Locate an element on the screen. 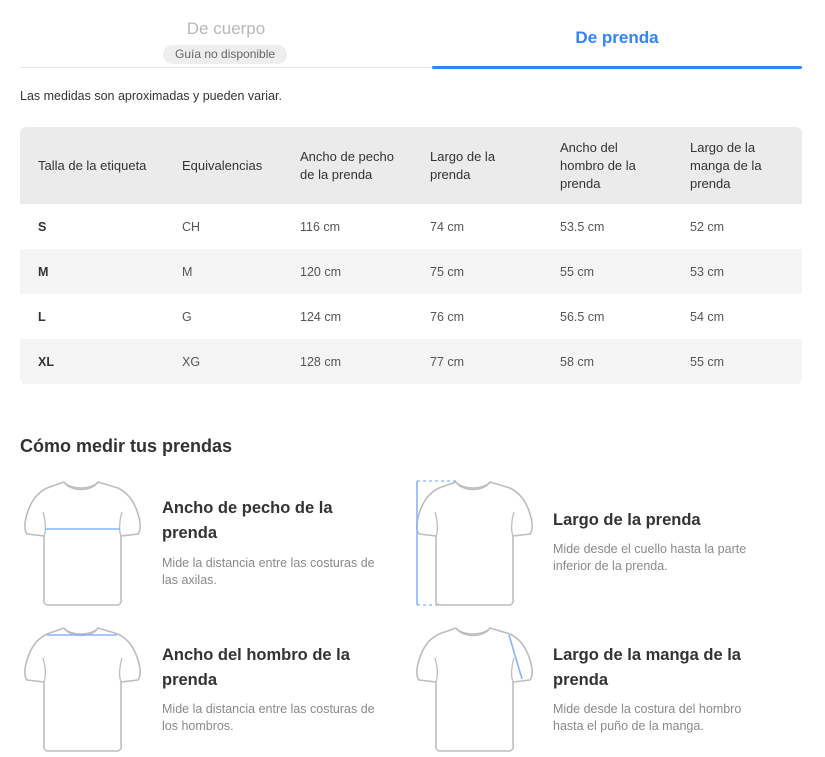  measure-type-tabs: De cuerpo Guía no disponible De prenda is located at coordinates (411, 34).